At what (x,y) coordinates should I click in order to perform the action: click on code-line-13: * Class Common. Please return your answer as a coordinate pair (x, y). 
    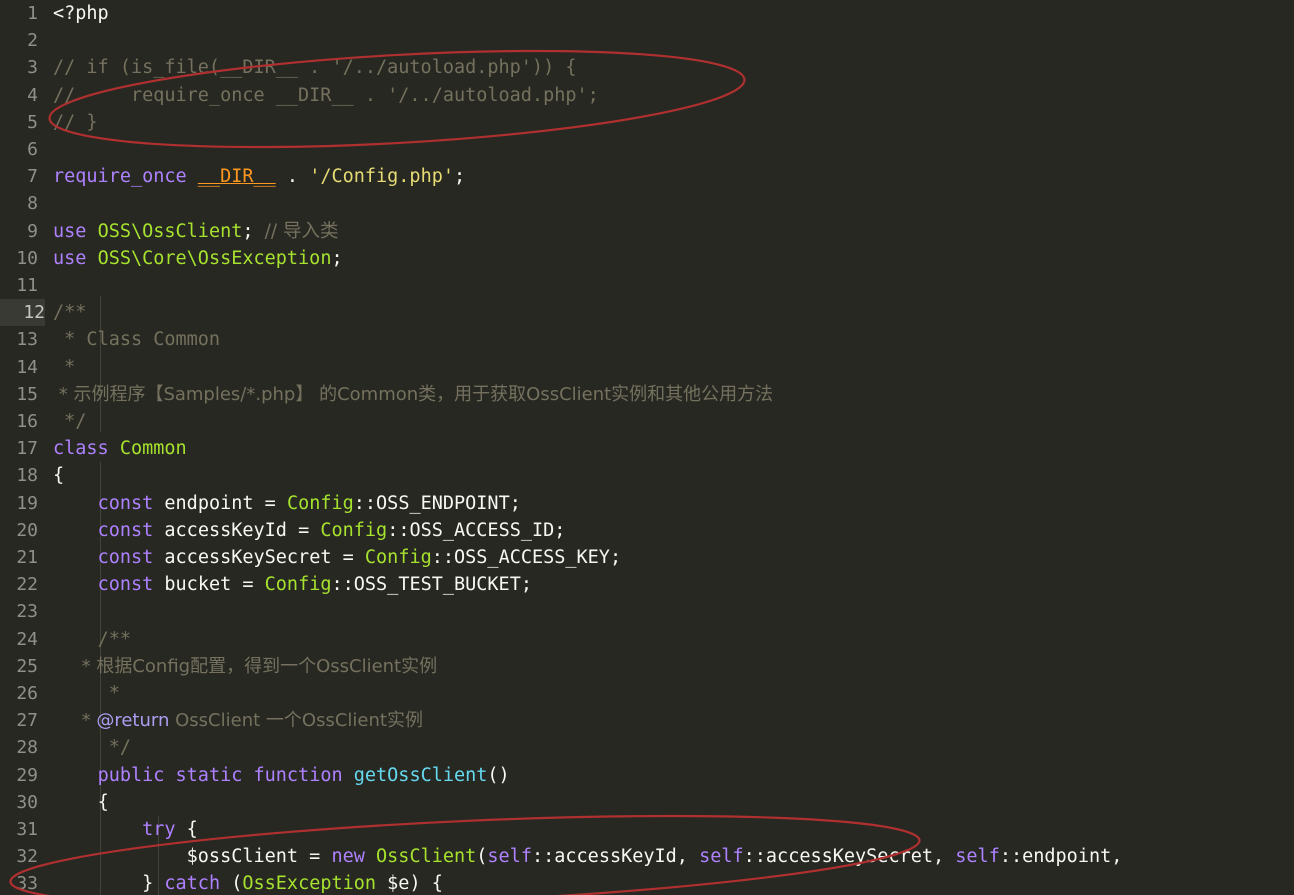
    Looking at the image, I should click on (136, 339).